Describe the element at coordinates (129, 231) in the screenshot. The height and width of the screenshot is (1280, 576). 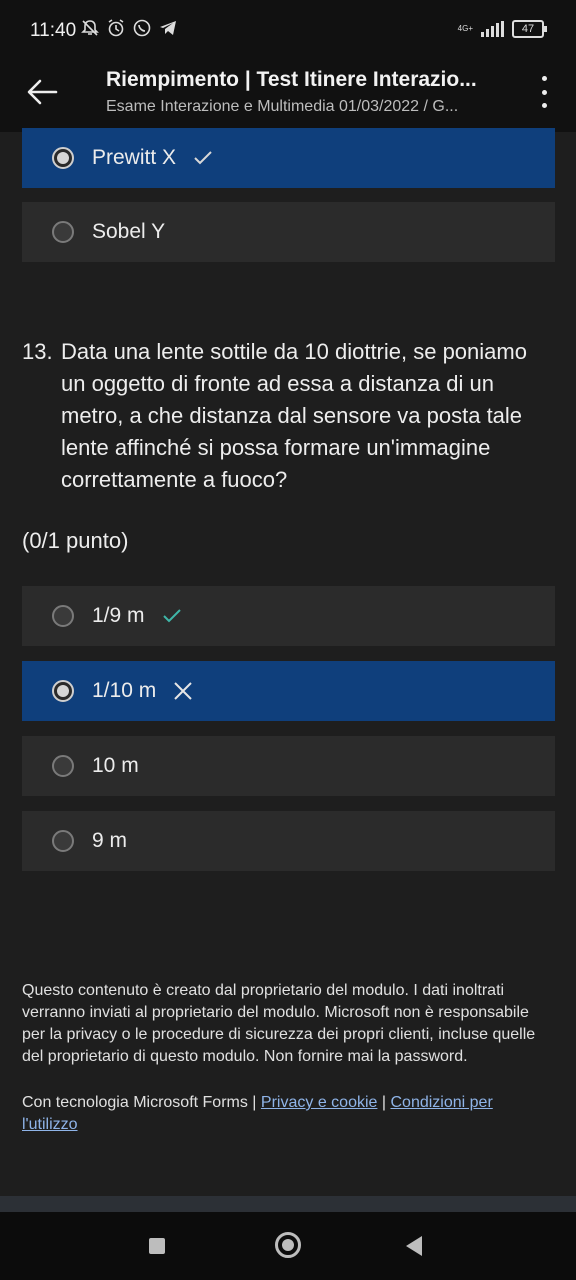
I see `option-label: Sobel Y` at that location.